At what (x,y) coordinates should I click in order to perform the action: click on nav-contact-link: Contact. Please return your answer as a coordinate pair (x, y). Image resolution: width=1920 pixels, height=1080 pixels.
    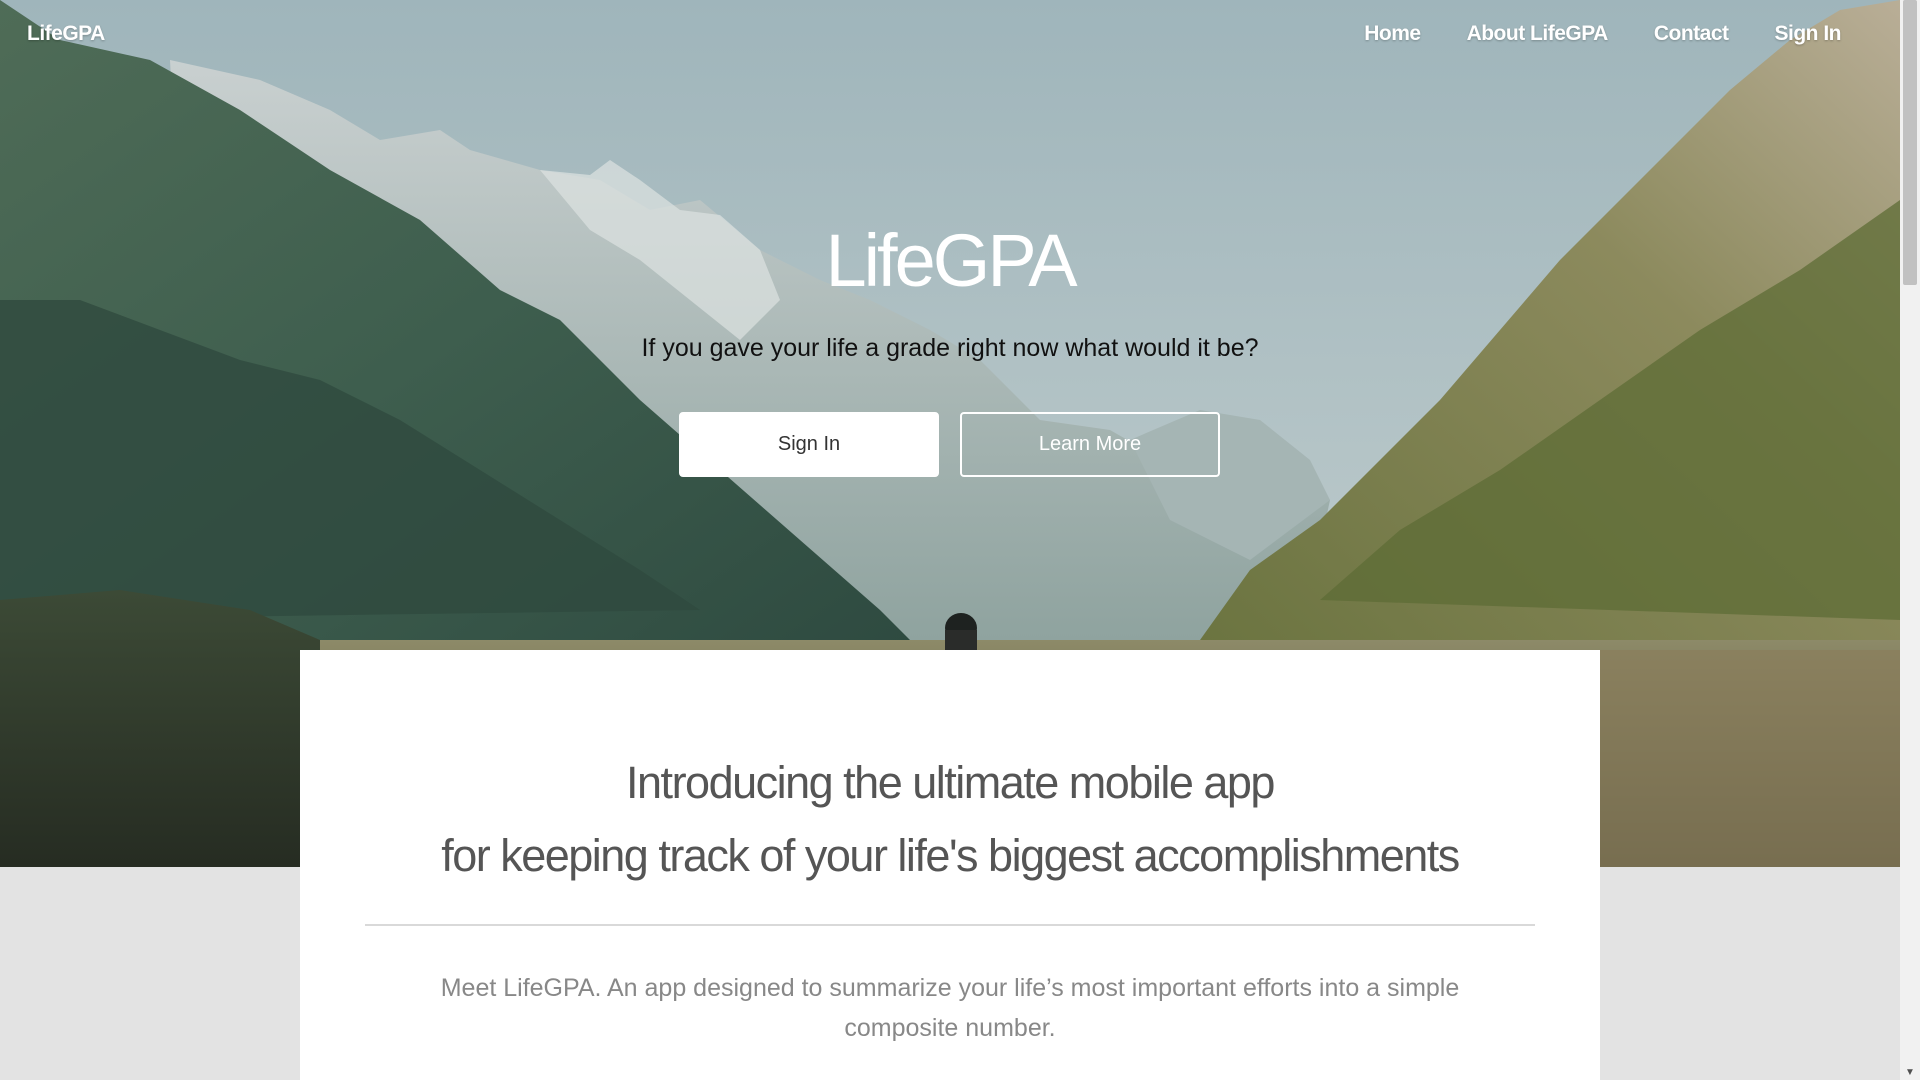
    Looking at the image, I should click on (1691, 34).